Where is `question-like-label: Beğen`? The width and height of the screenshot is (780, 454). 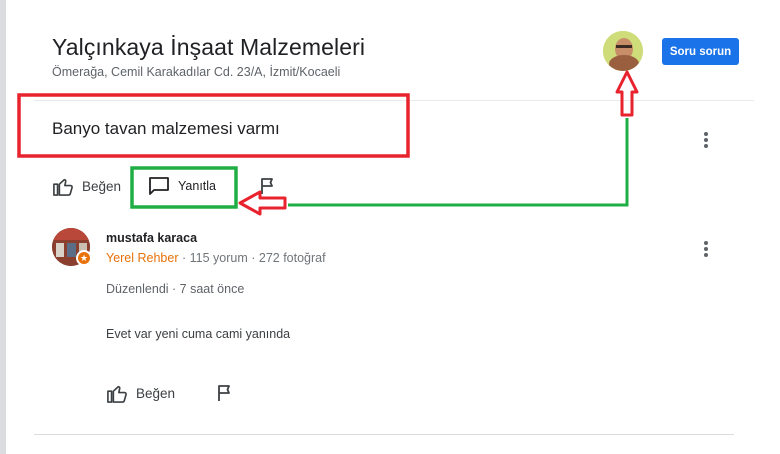
question-like-label: Beğen is located at coordinates (102, 186).